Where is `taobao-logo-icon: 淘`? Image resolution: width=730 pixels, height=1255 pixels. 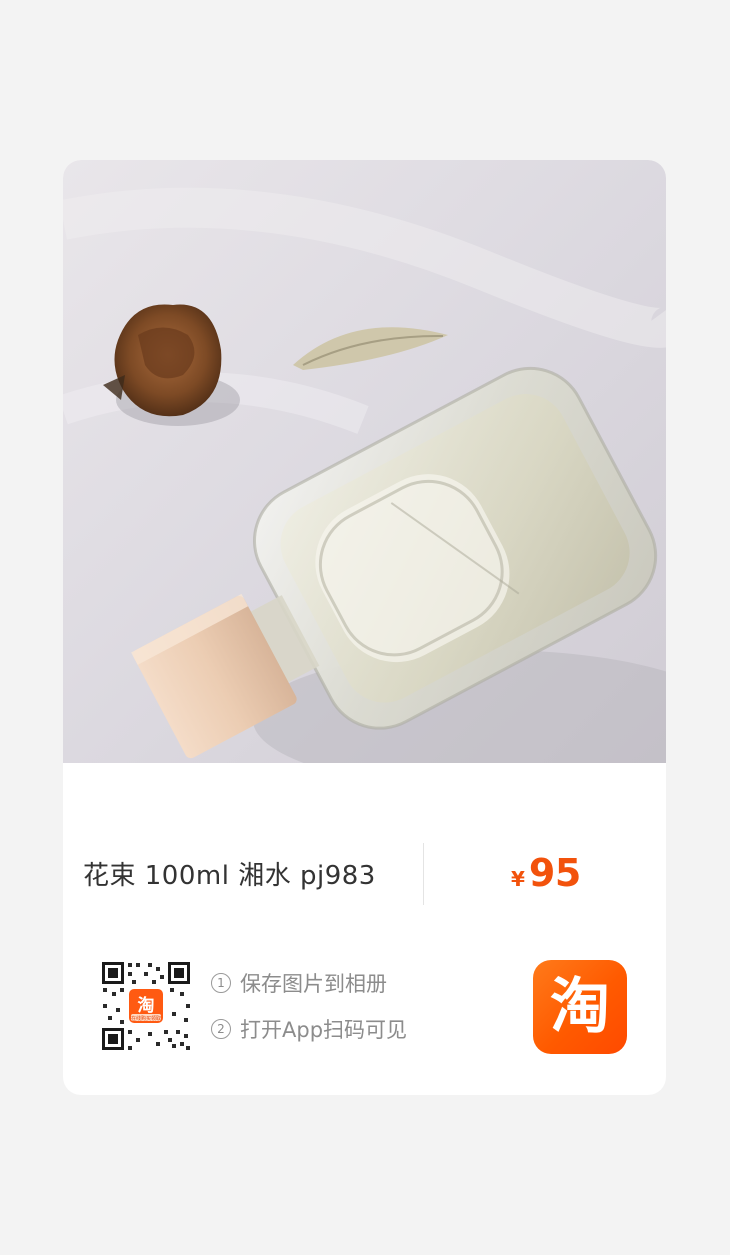 taobao-logo-icon: 淘 is located at coordinates (580, 1007).